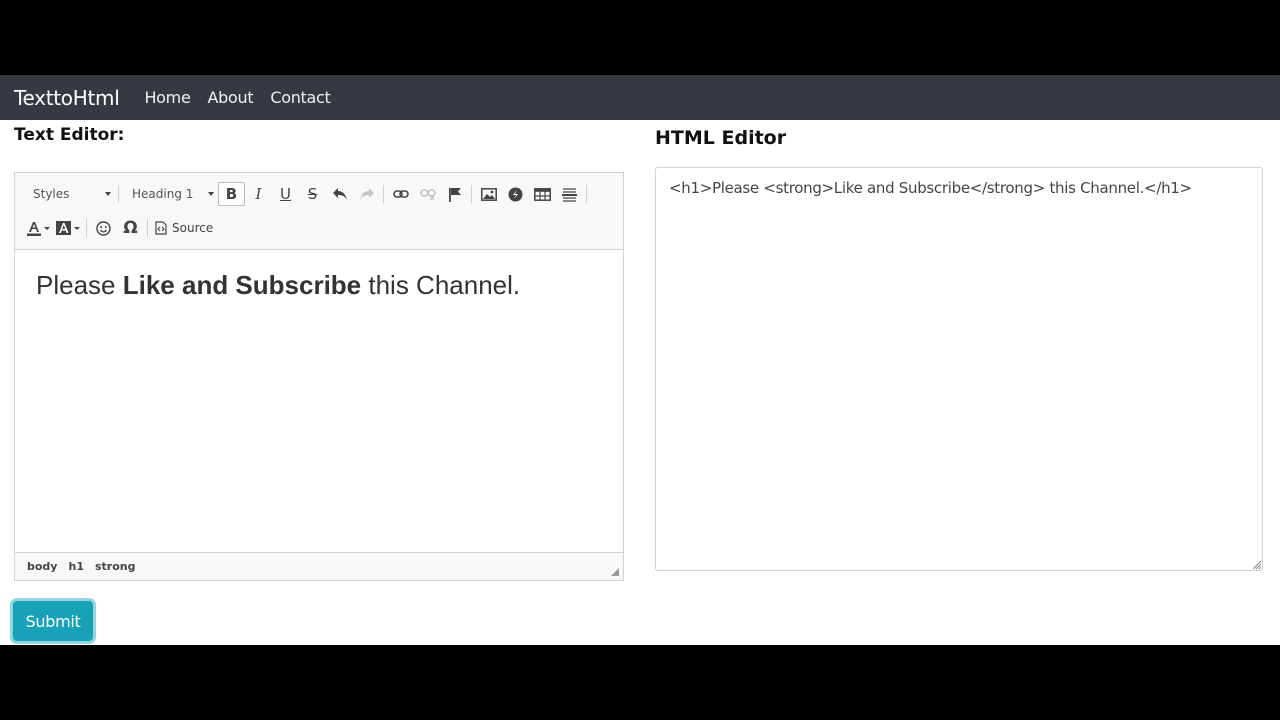  I want to click on strikethrough-icon: S, so click(312, 194).